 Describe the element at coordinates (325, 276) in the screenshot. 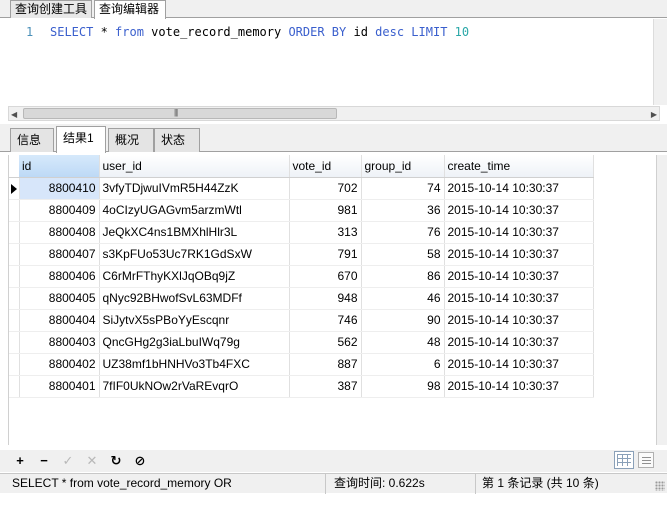

I see `cell-vote-id: 670` at that location.